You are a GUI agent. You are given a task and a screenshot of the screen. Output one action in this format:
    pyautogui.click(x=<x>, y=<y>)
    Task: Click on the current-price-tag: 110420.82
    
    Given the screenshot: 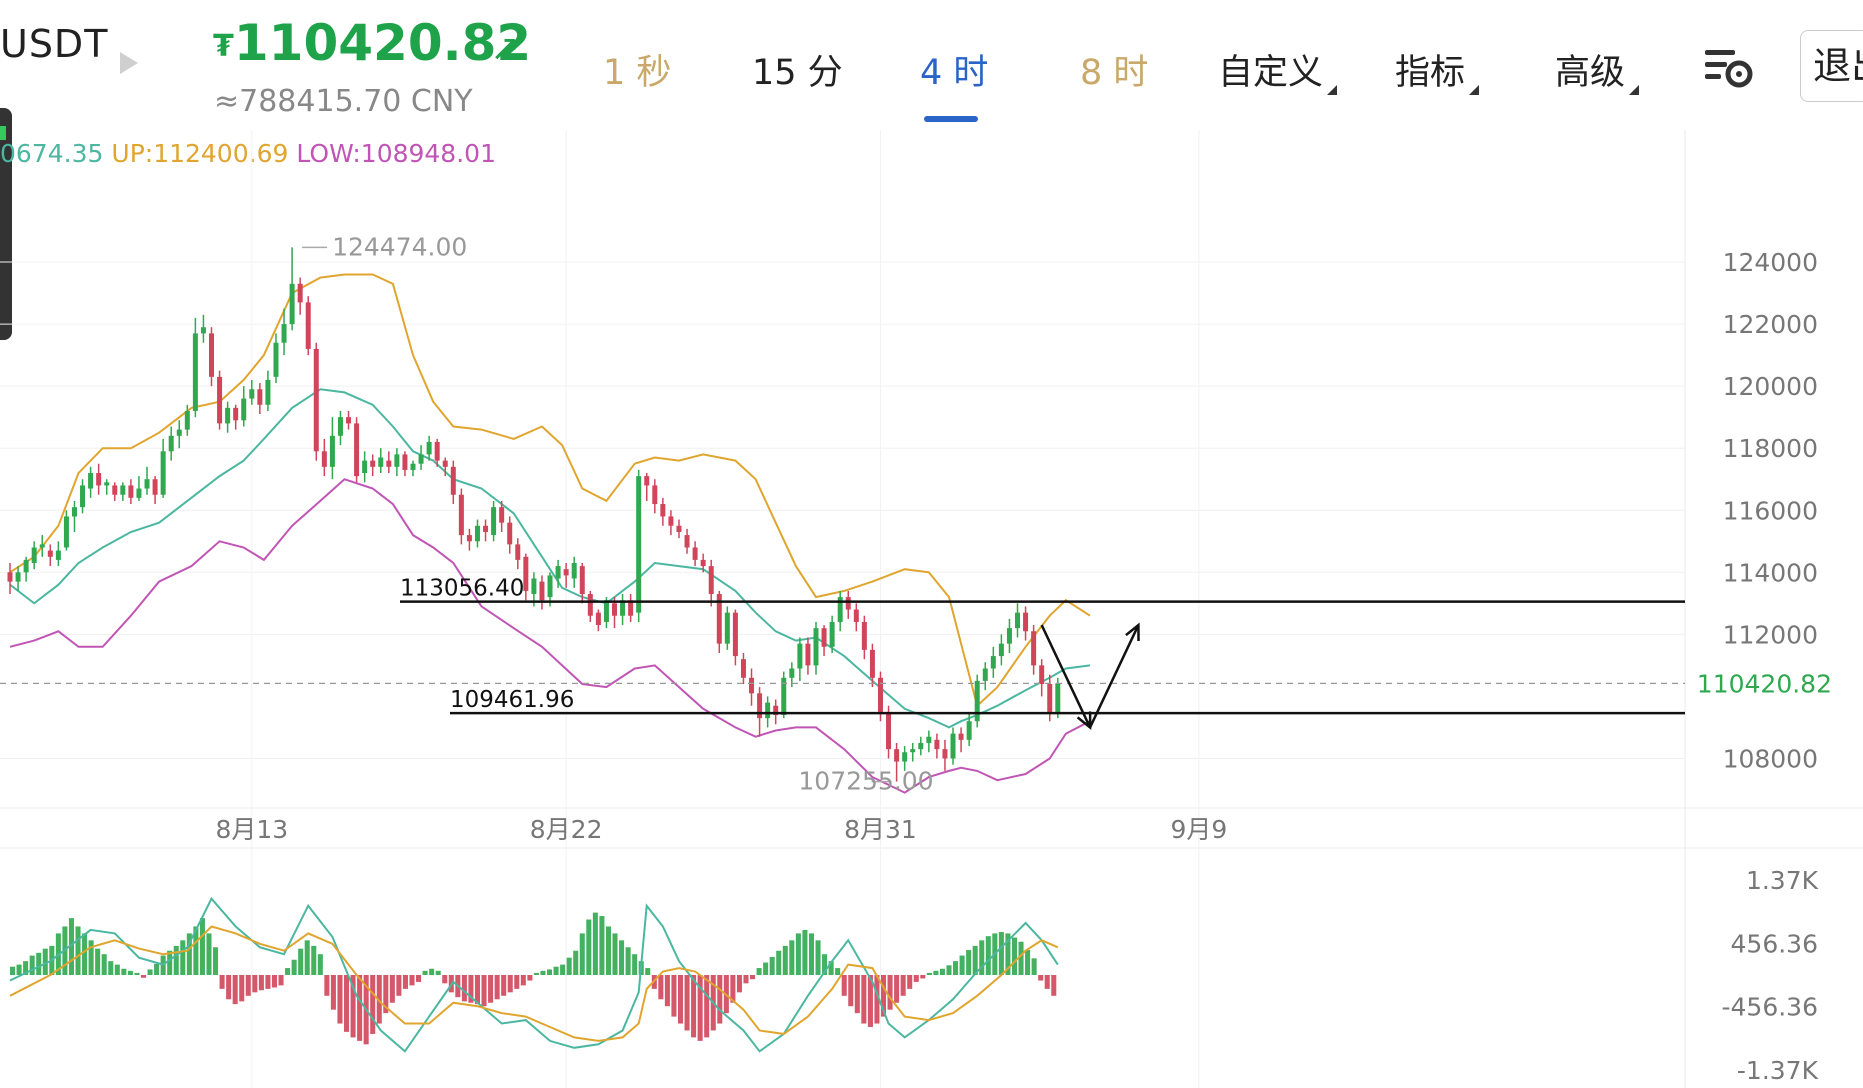 What is the action you would take?
    pyautogui.click(x=1764, y=683)
    